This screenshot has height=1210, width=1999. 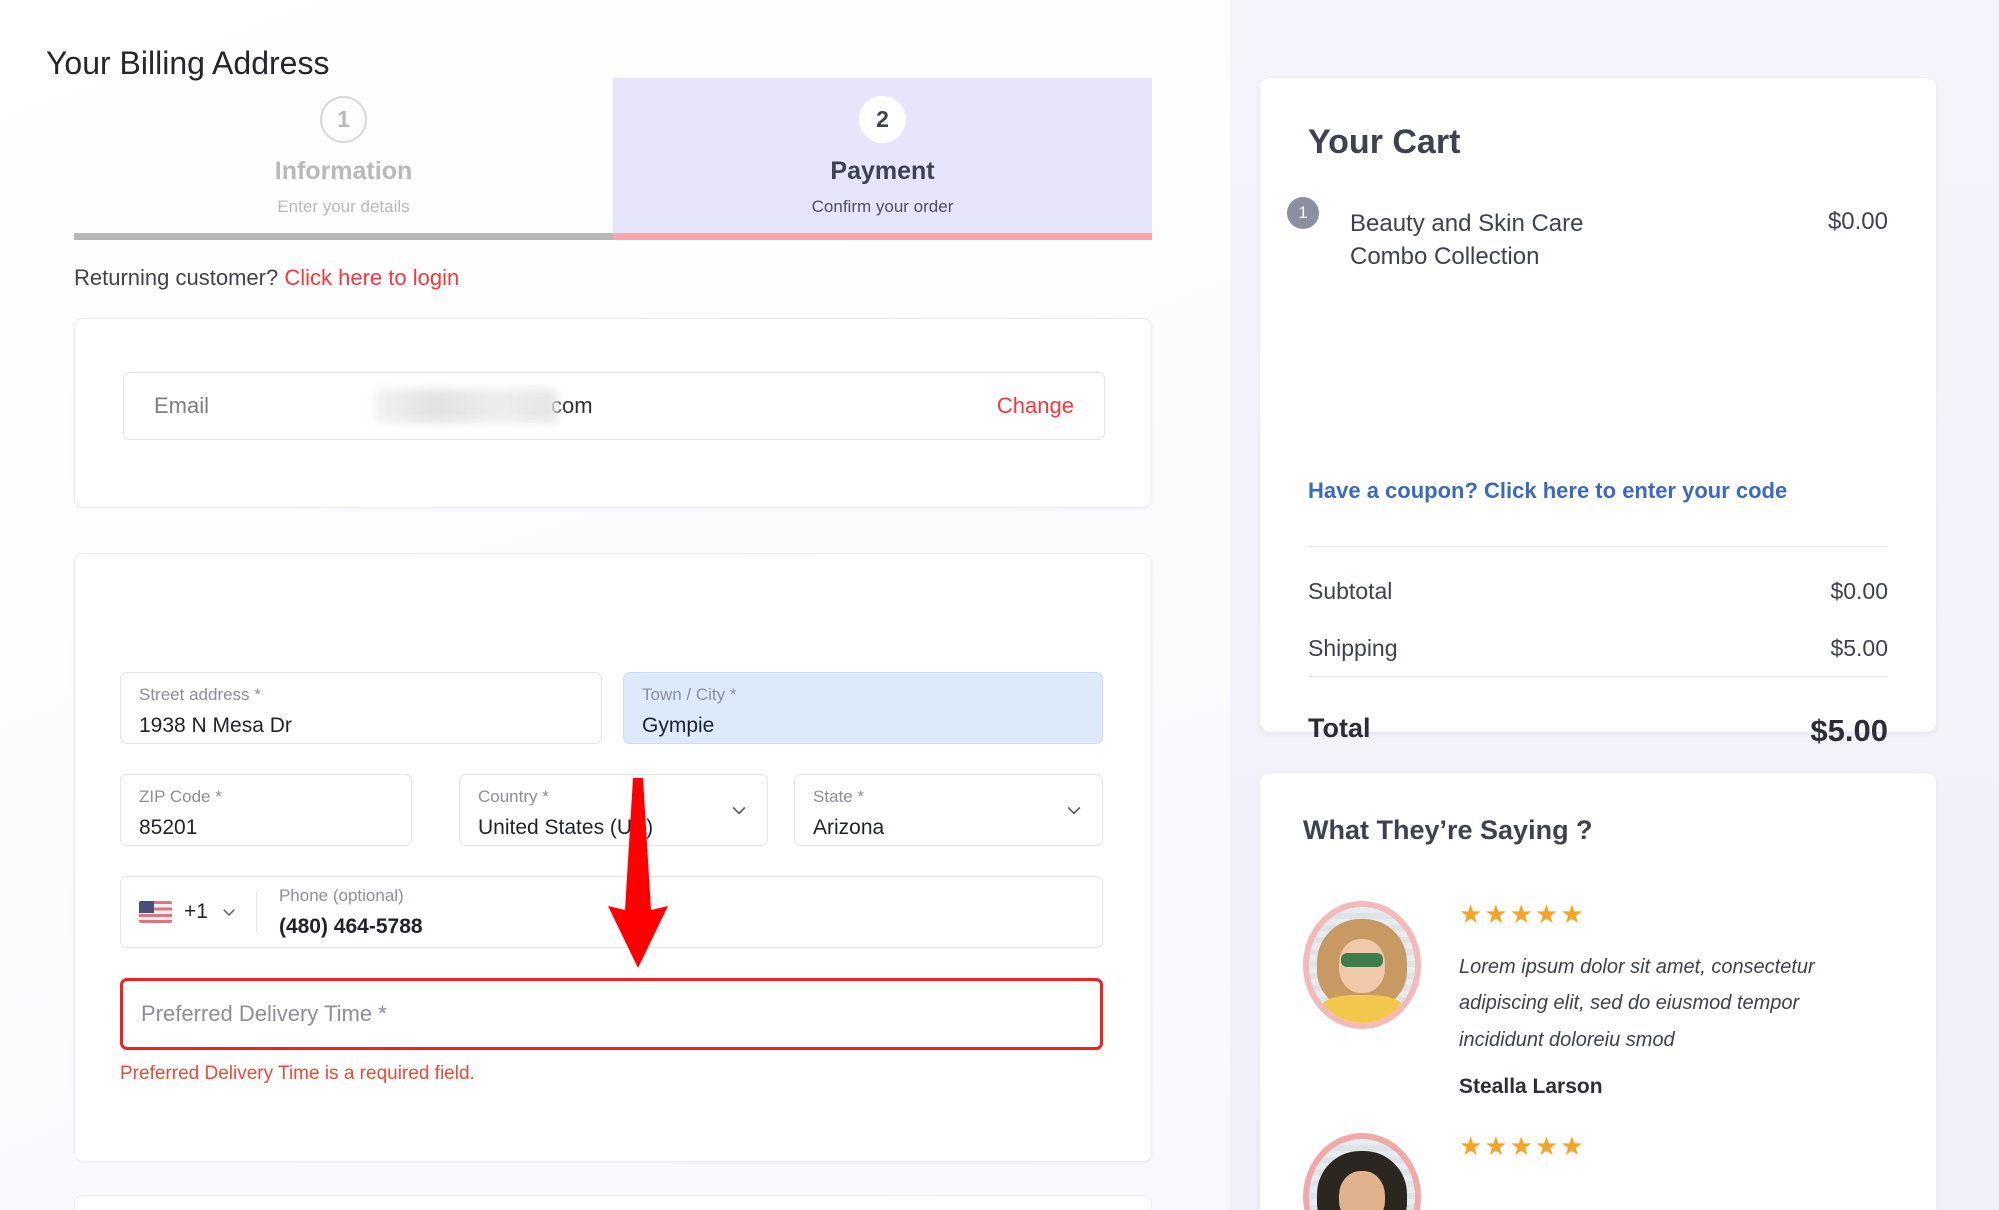 What do you see at coordinates (839, 796) in the screenshot?
I see `state-label: State *` at bounding box center [839, 796].